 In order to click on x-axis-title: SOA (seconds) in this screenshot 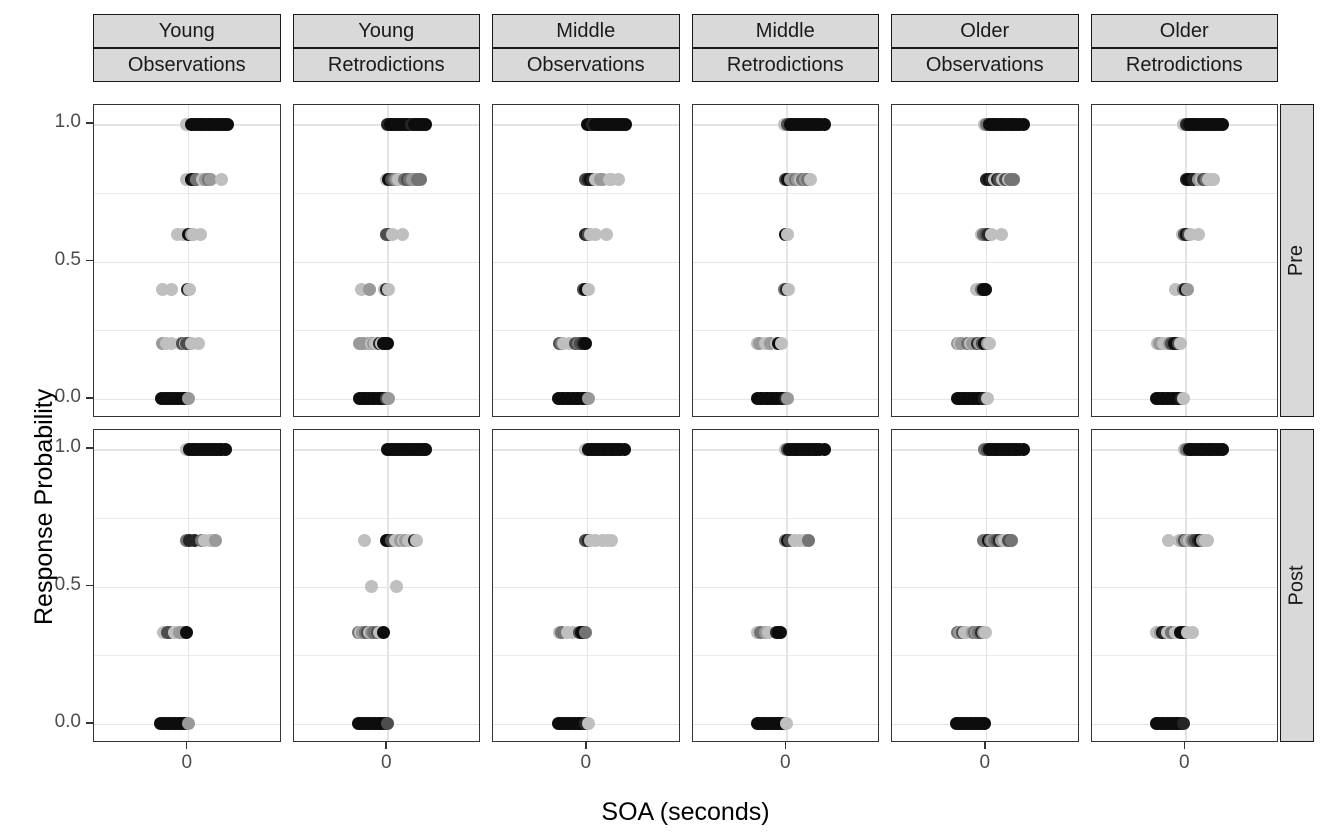, I will do `click(685, 812)`.